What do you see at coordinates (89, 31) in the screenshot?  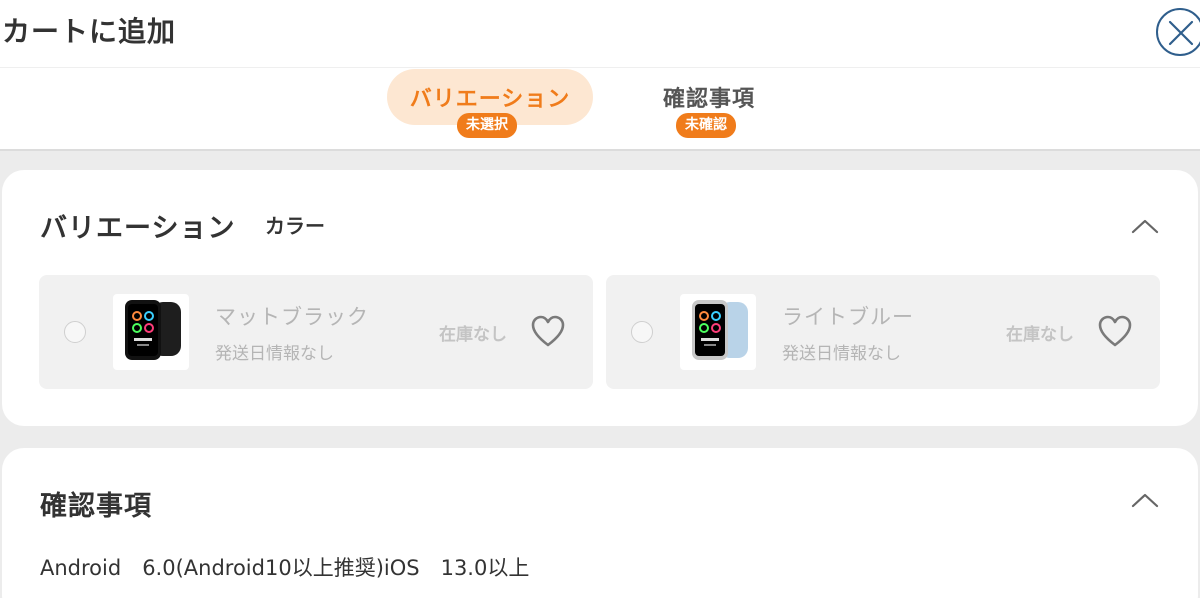 I see `page-title: カートに追加` at bounding box center [89, 31].